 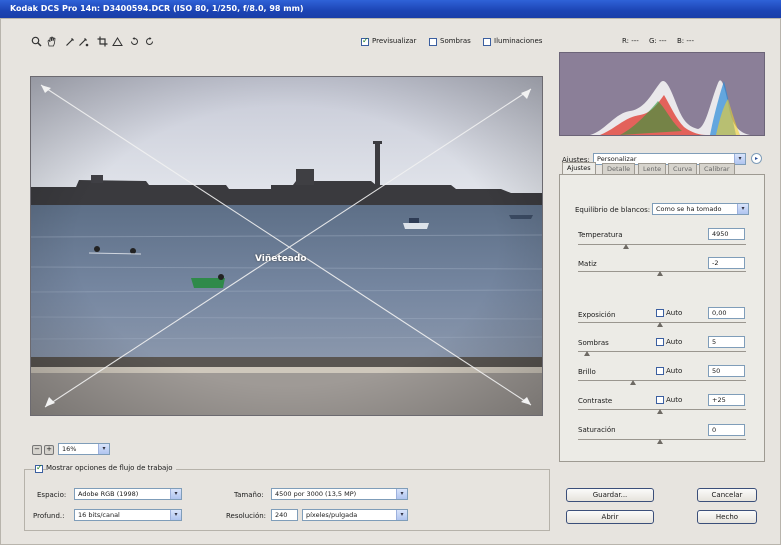 I want to click on temperature-input: 4950, so click(x=726, y=234).